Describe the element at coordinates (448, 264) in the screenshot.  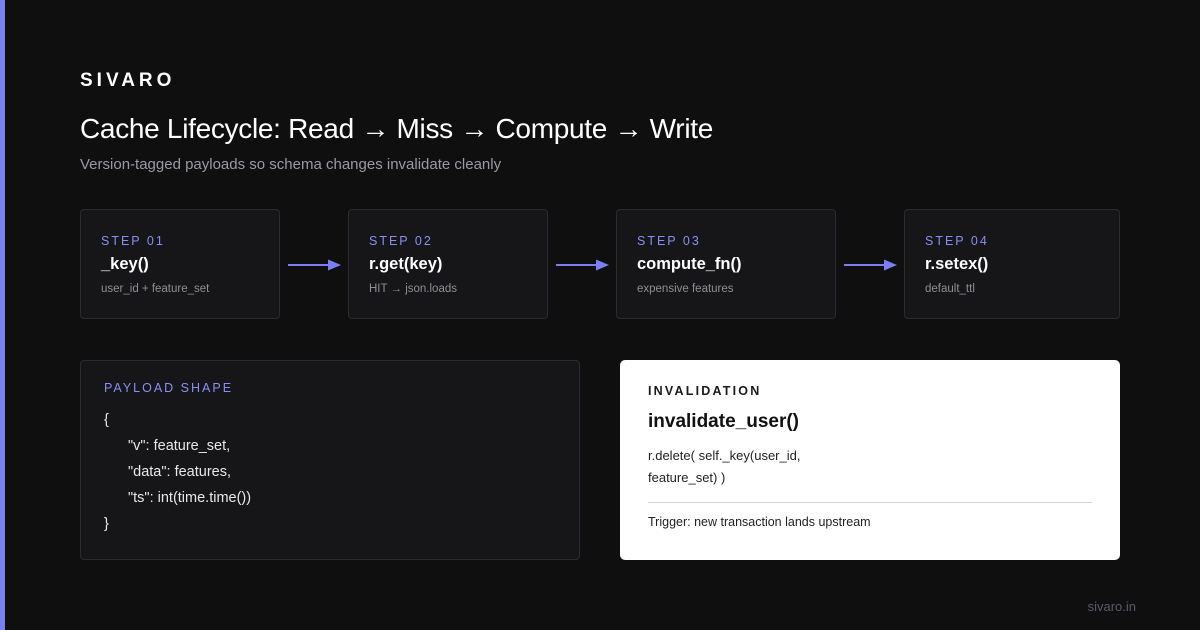
I see `step-card-2: STEP 02 r.get(key) HIT → json.loads` at that location.